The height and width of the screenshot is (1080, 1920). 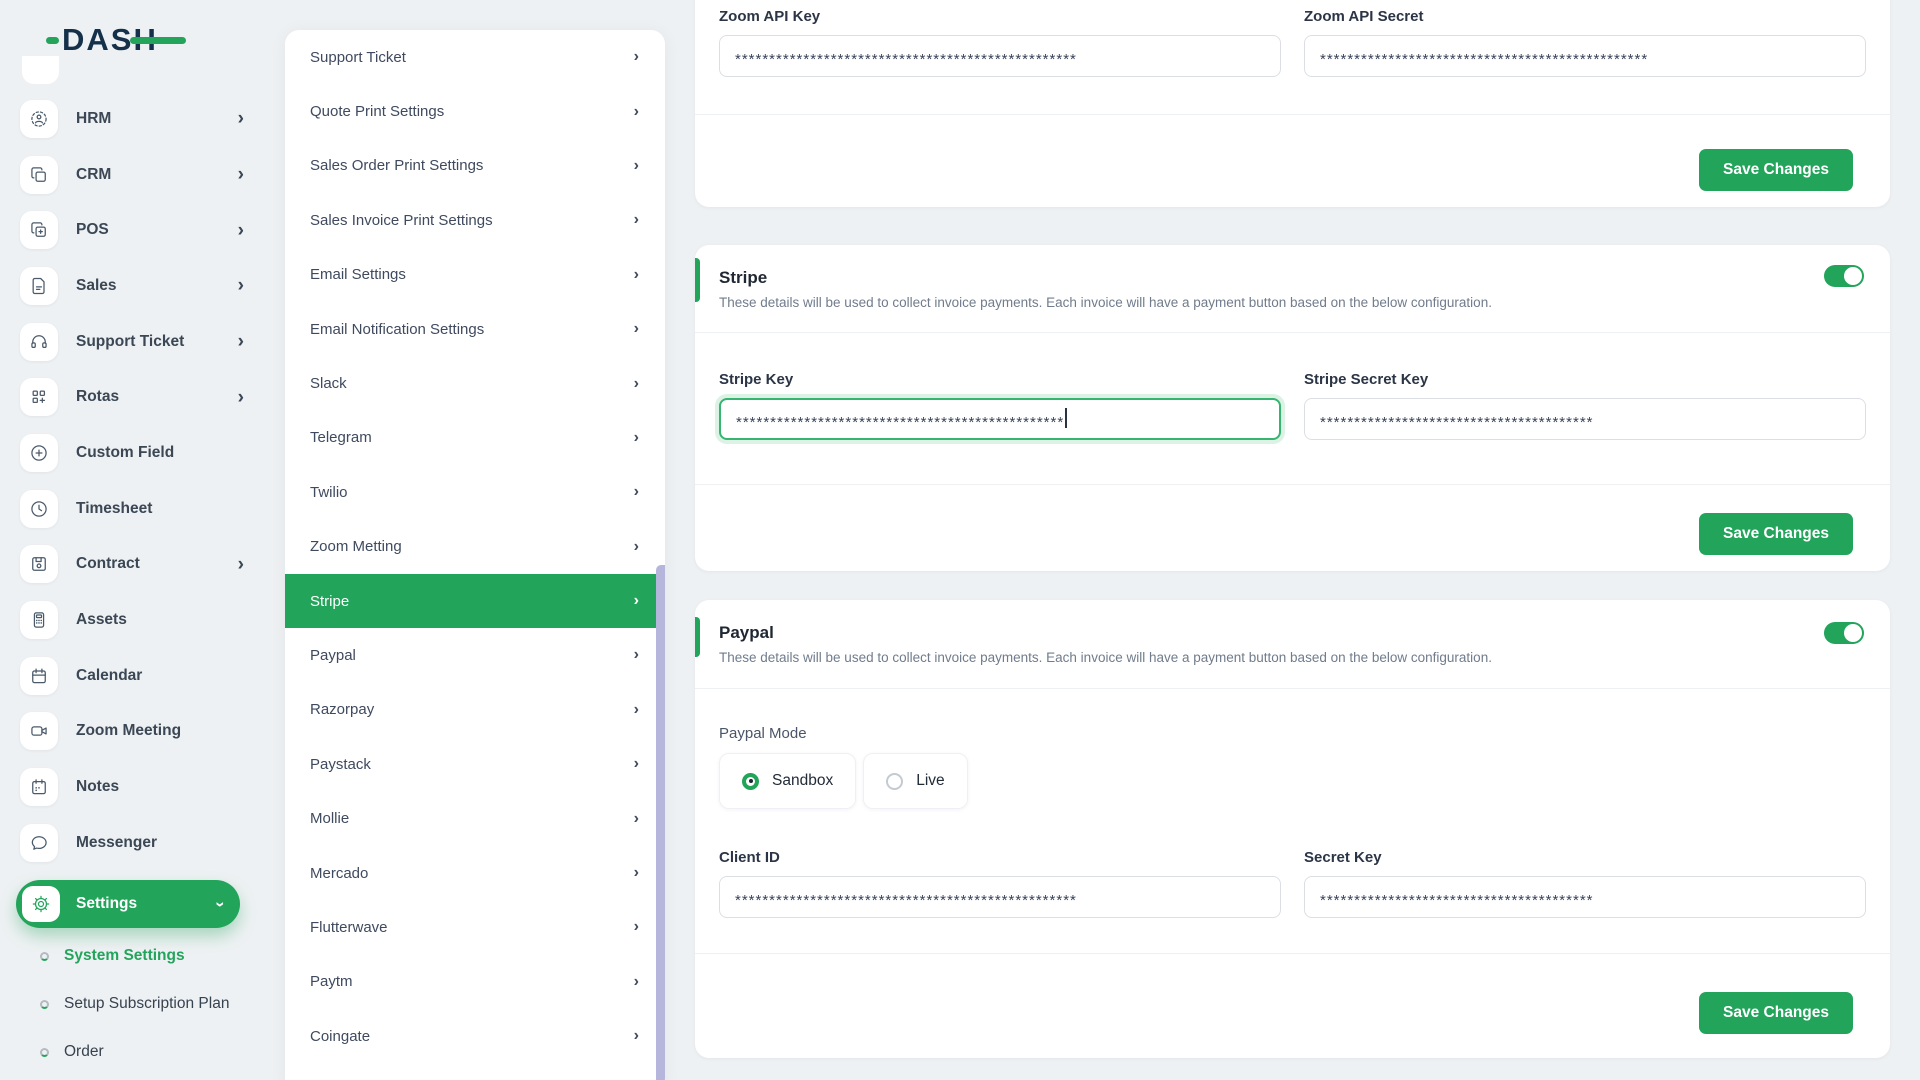 What do you see at coordinates (96, 285) in the screenshot?
I see `sidebar-item-label: Sales` at bounding box center [96, 285].